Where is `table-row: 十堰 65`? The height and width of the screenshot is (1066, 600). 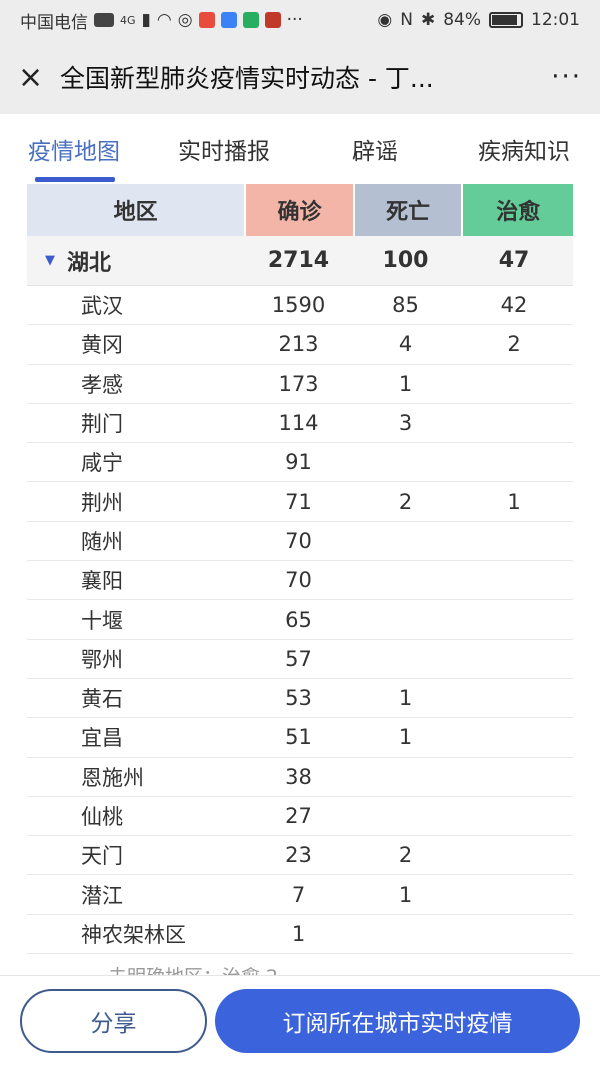 table-row: 十堰 65 is located at coordinates (300, 620).